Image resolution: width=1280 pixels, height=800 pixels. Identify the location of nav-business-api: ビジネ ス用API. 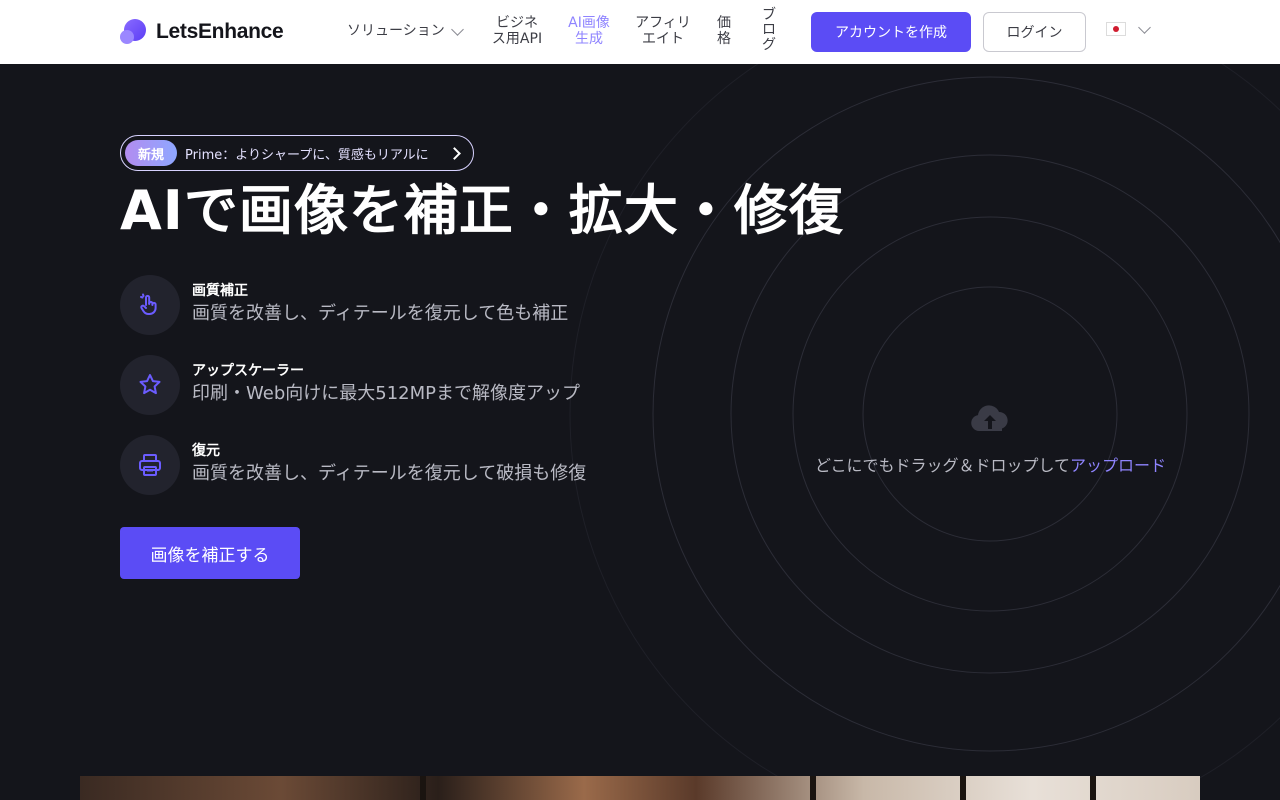
(517, 31).